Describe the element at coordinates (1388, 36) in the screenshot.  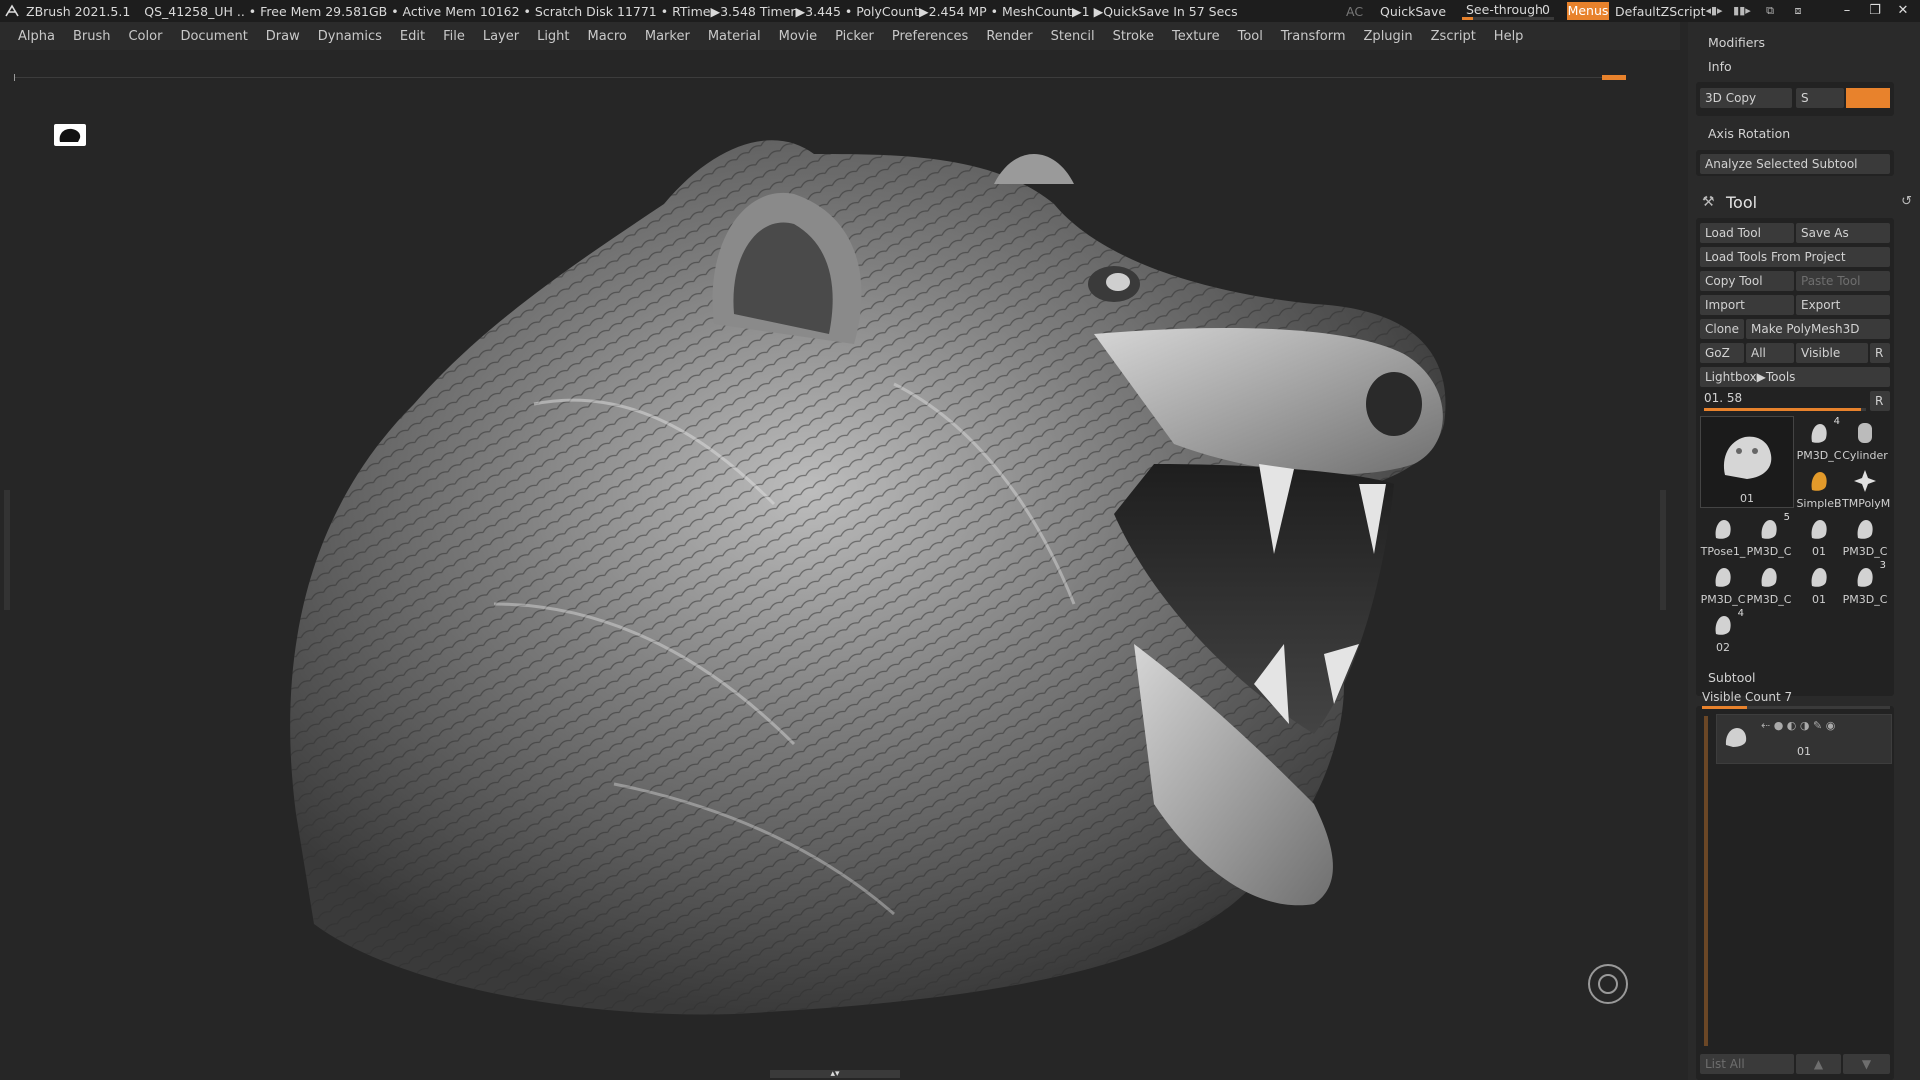
I see `menu-zplugin: Zplugin` at that location.